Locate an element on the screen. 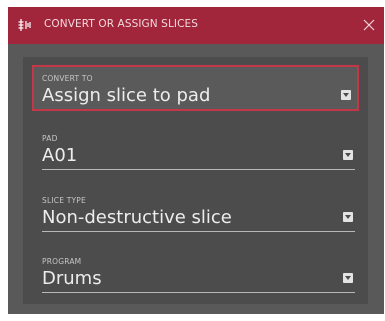  pad-label: PAD is located at coordinates (50, 138).